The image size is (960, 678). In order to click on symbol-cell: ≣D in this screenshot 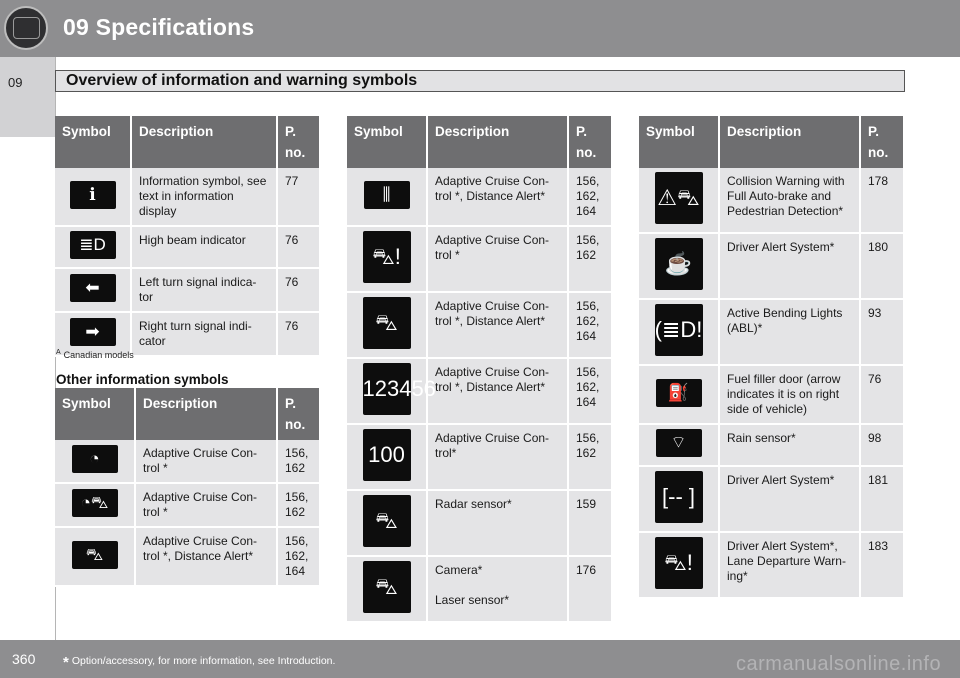, I will do `click(93, 247)`.